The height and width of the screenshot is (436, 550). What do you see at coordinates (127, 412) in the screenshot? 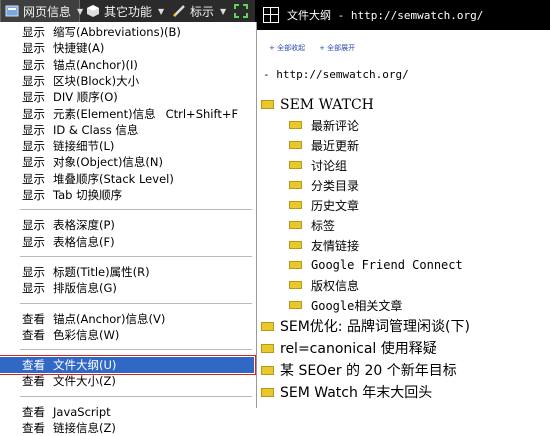
I see `menu-item: 查看 JavaScript` at bounding box center [127, 412].